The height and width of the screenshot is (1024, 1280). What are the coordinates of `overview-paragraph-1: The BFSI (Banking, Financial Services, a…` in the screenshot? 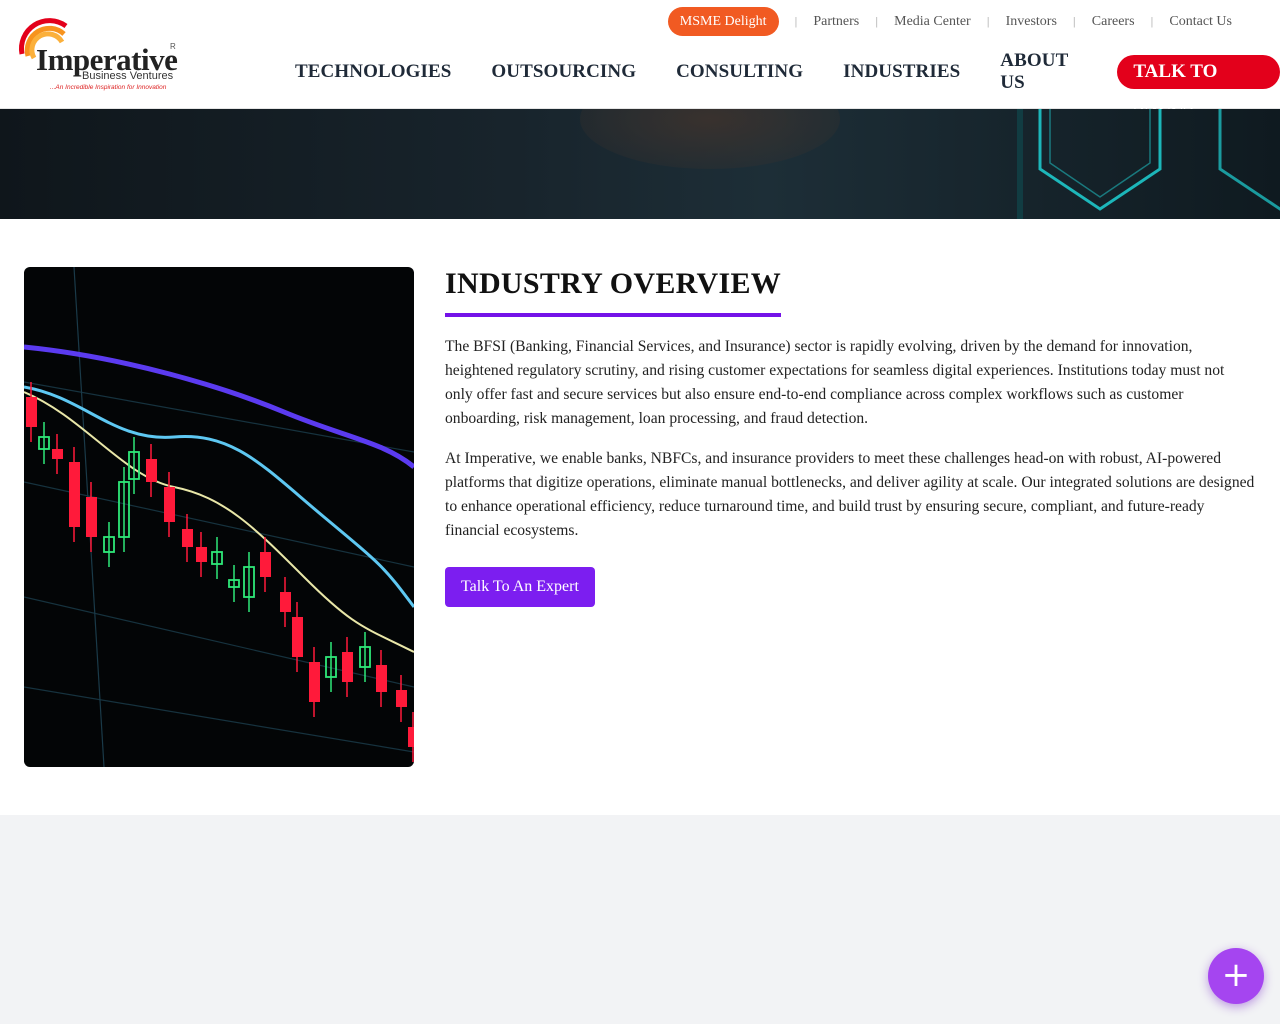 It's located at (835, 382).